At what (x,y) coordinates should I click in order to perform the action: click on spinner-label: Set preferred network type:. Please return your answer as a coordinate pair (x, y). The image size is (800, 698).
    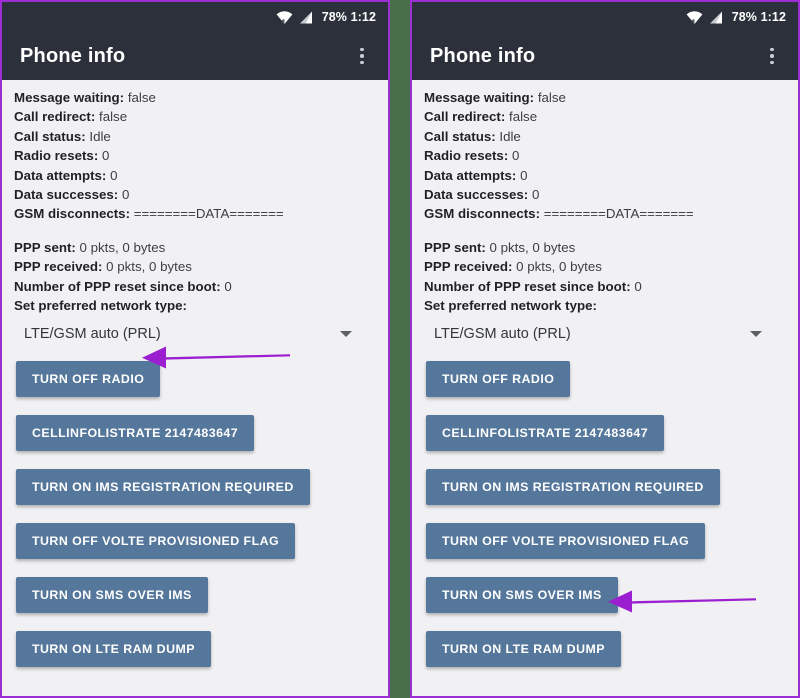
    Looking at the image, I should click on (195, 305).